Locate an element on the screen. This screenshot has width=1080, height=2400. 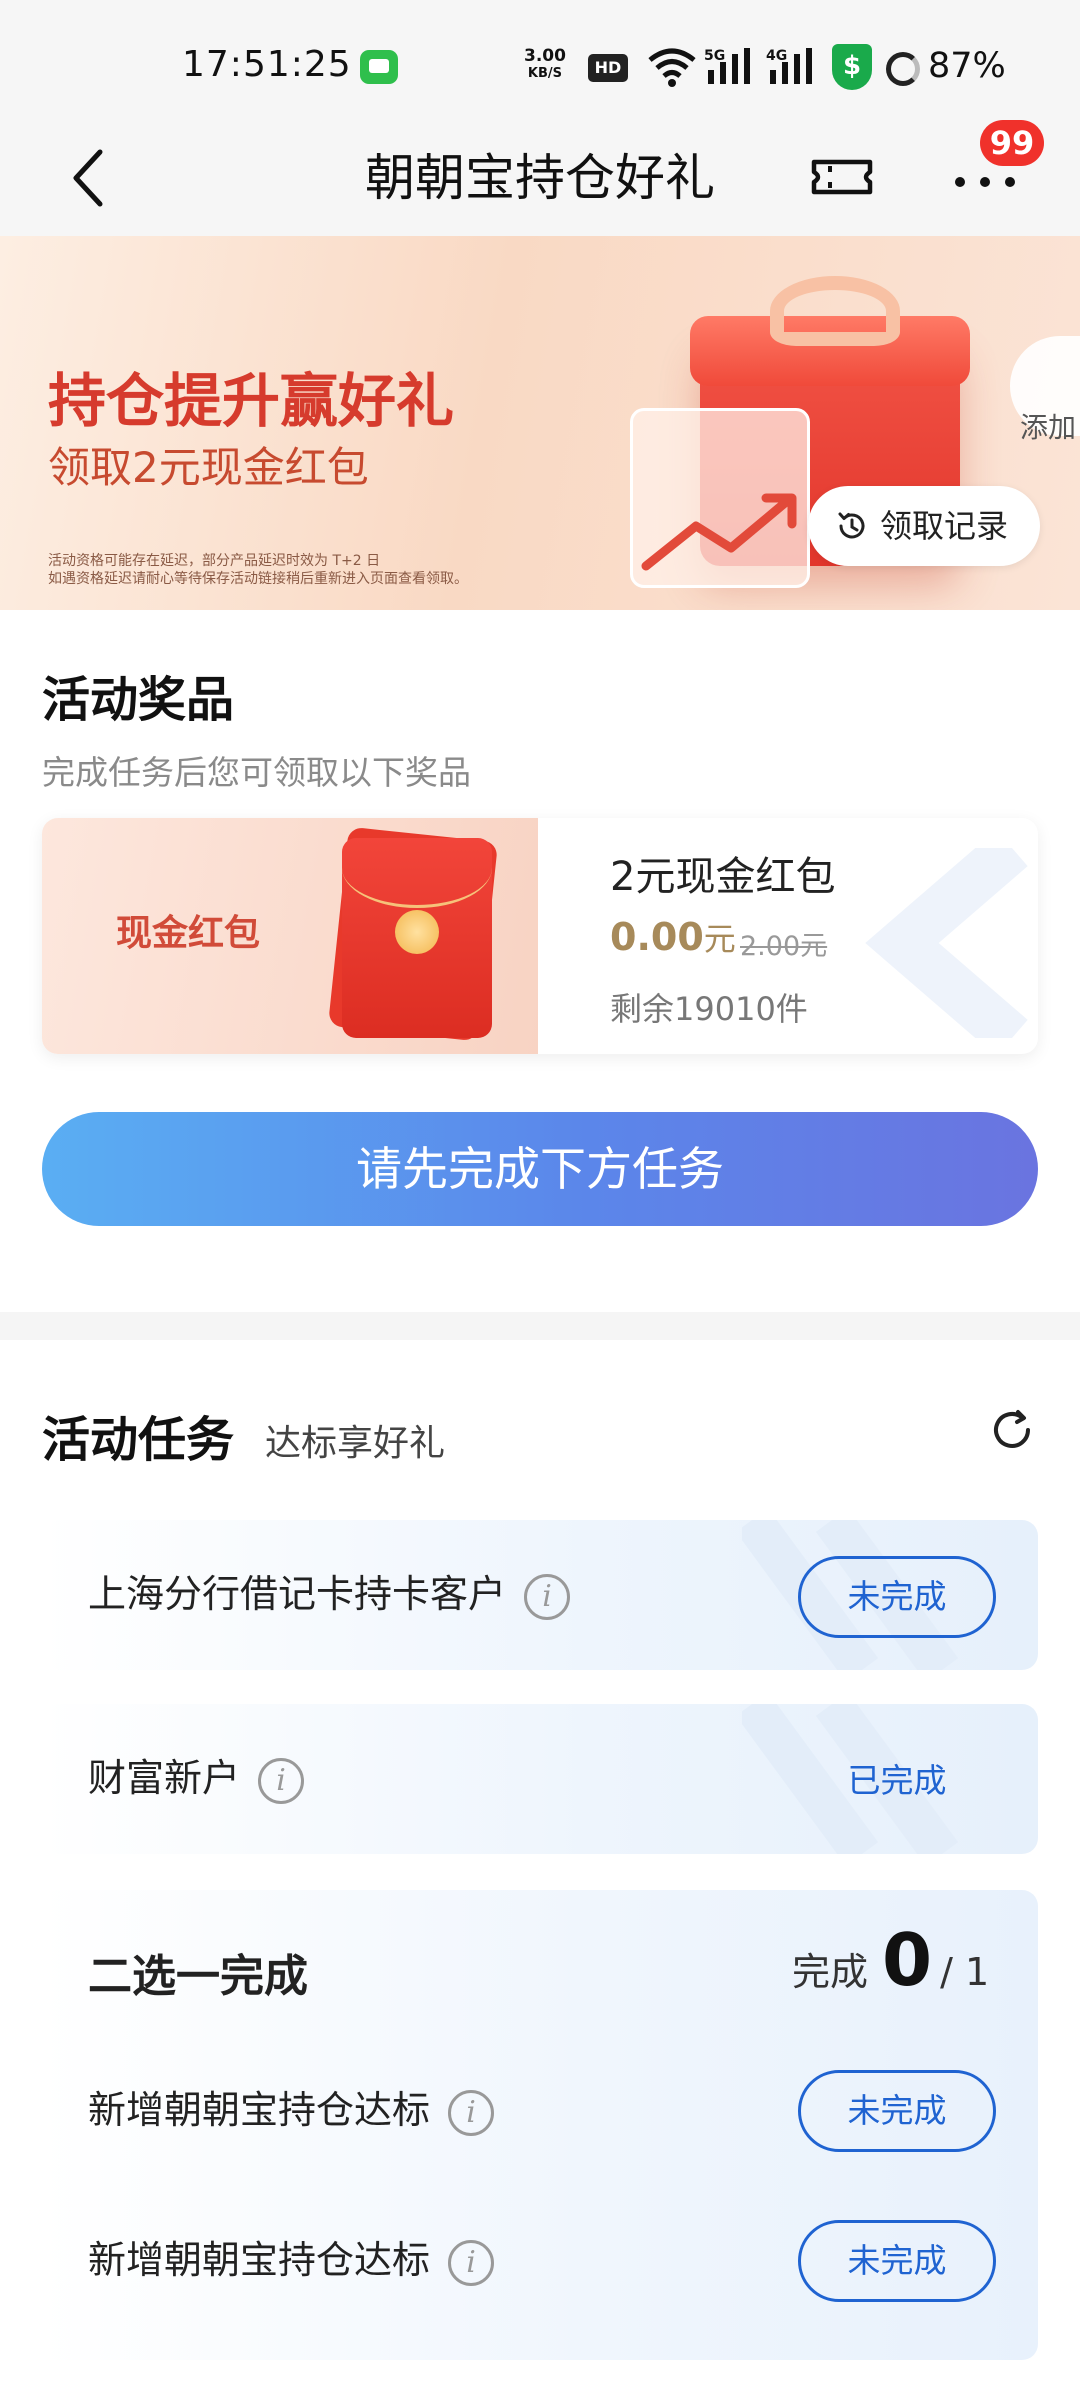
wifi-icon is located at coordinates (672, 67).